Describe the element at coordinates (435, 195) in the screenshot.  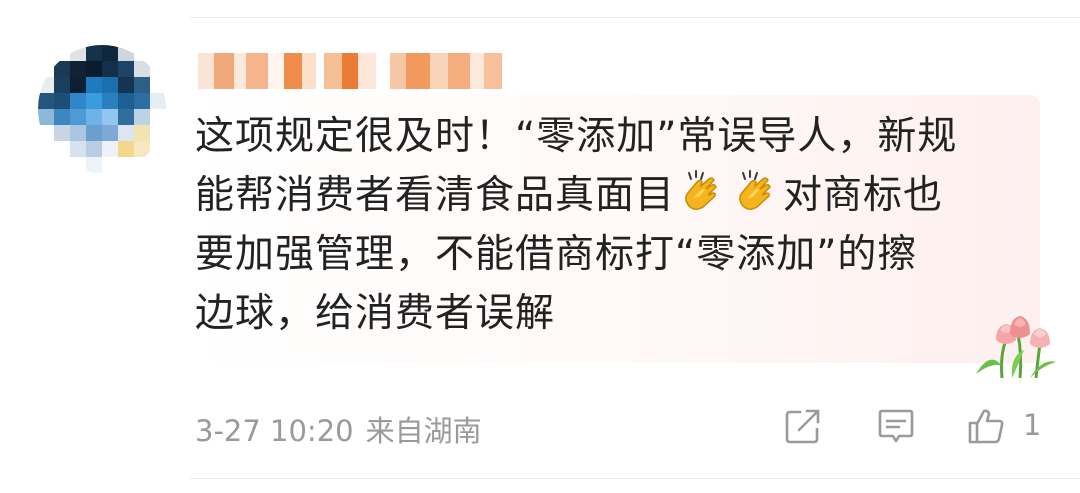
I see `comment-line-part: 能帮消费者看清食品真面目` at that location.